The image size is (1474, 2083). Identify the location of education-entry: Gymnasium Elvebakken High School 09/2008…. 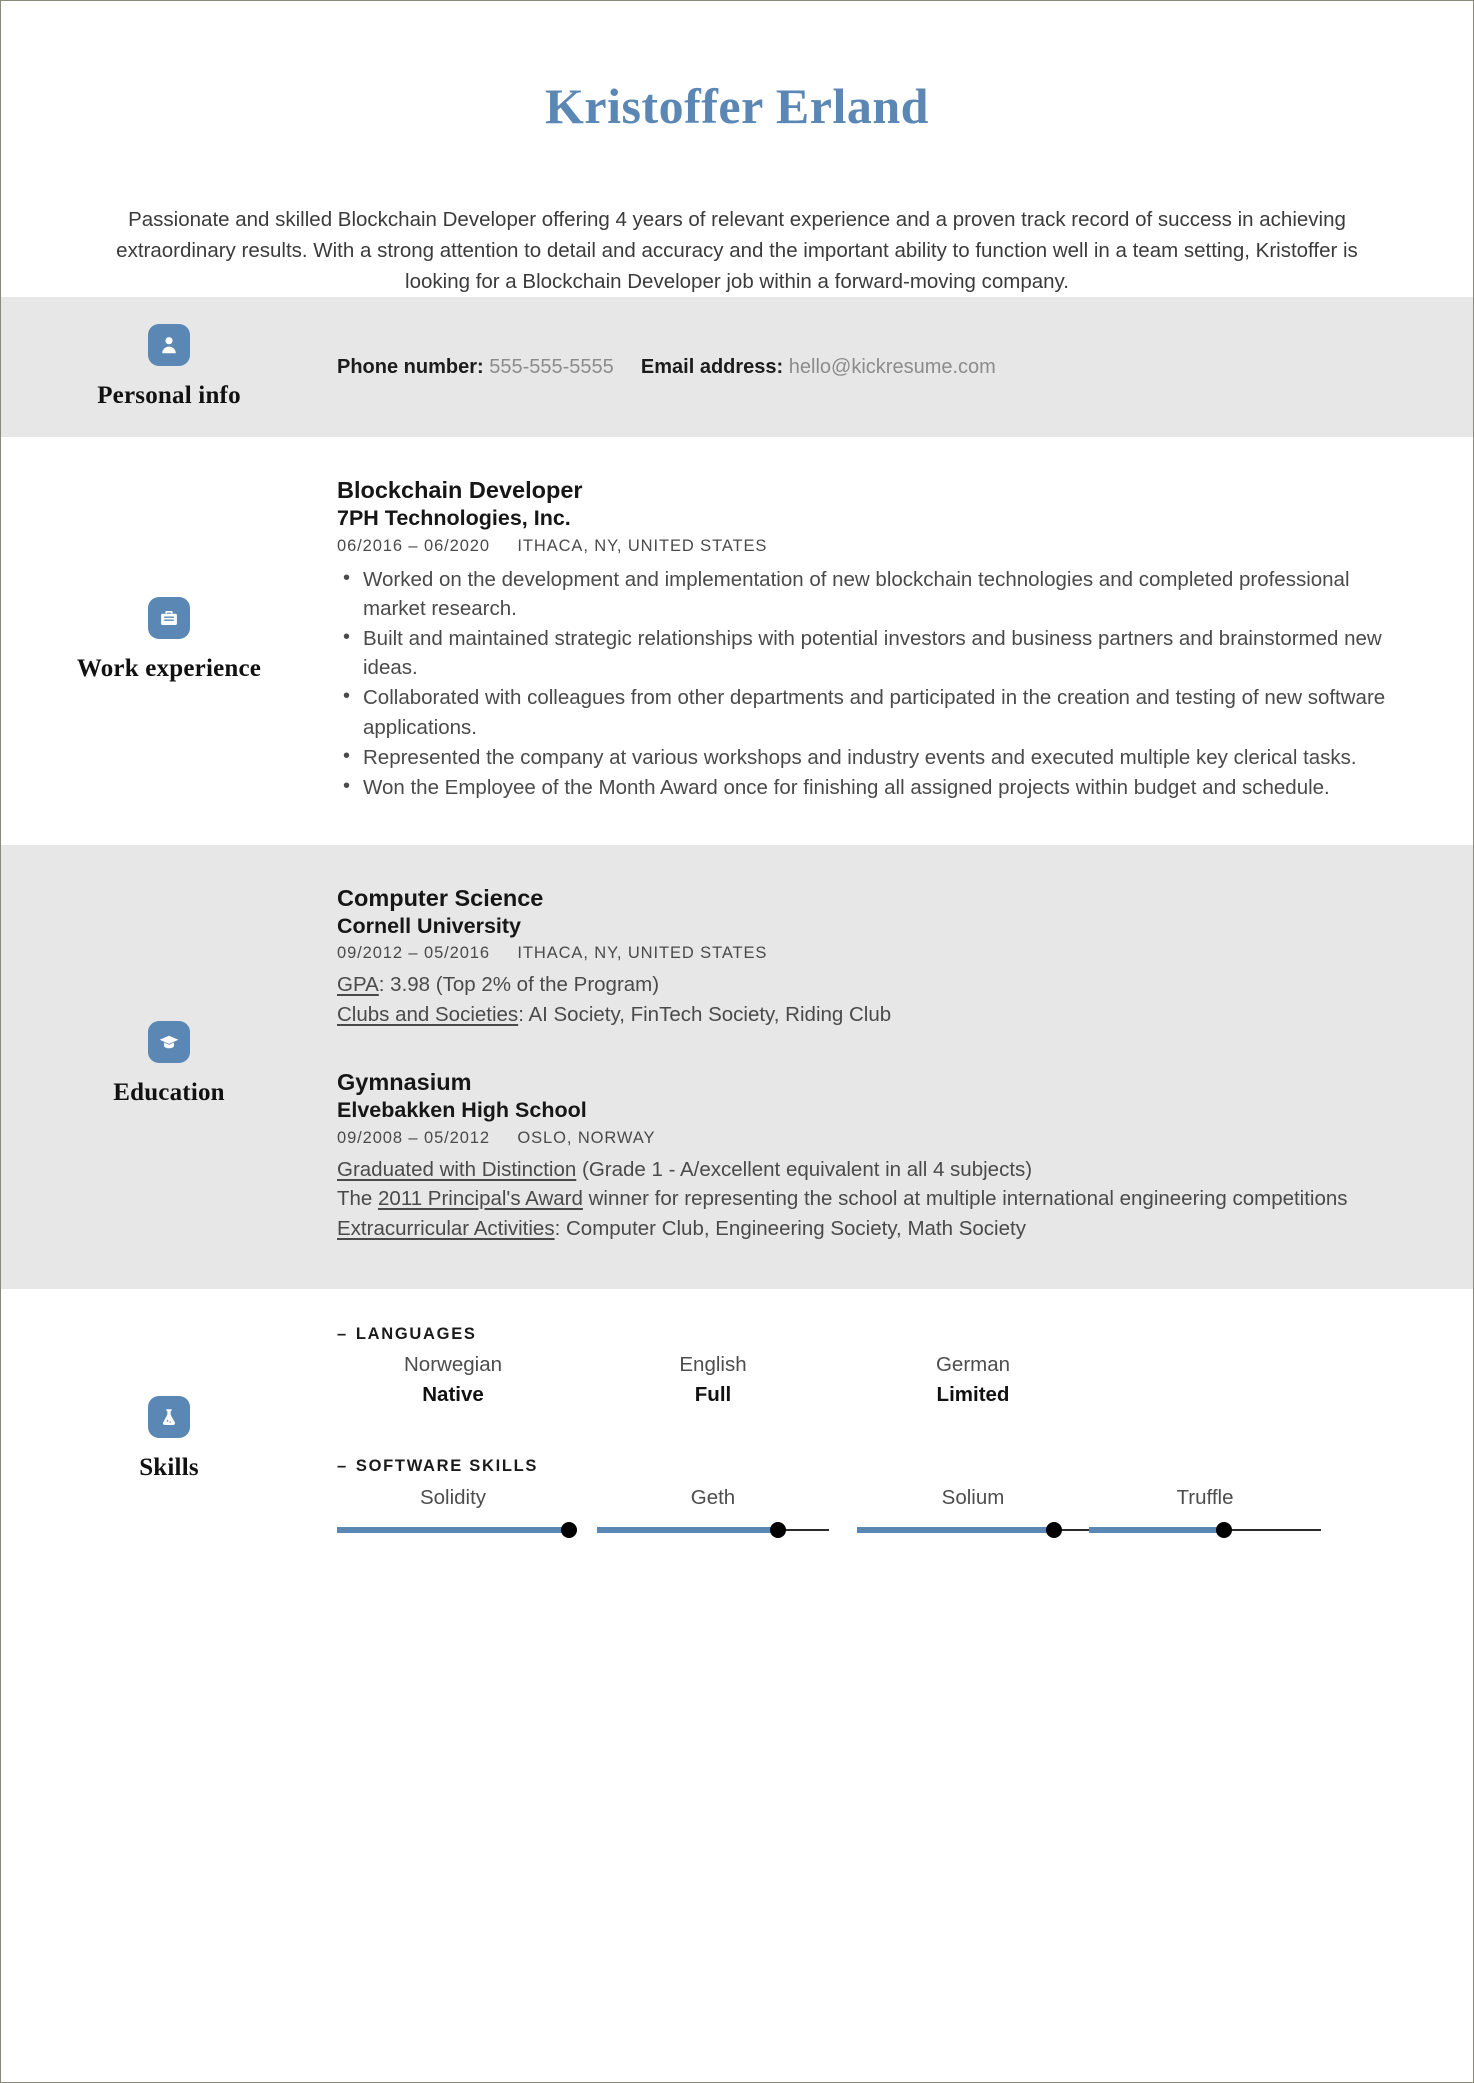
(875, 1156).